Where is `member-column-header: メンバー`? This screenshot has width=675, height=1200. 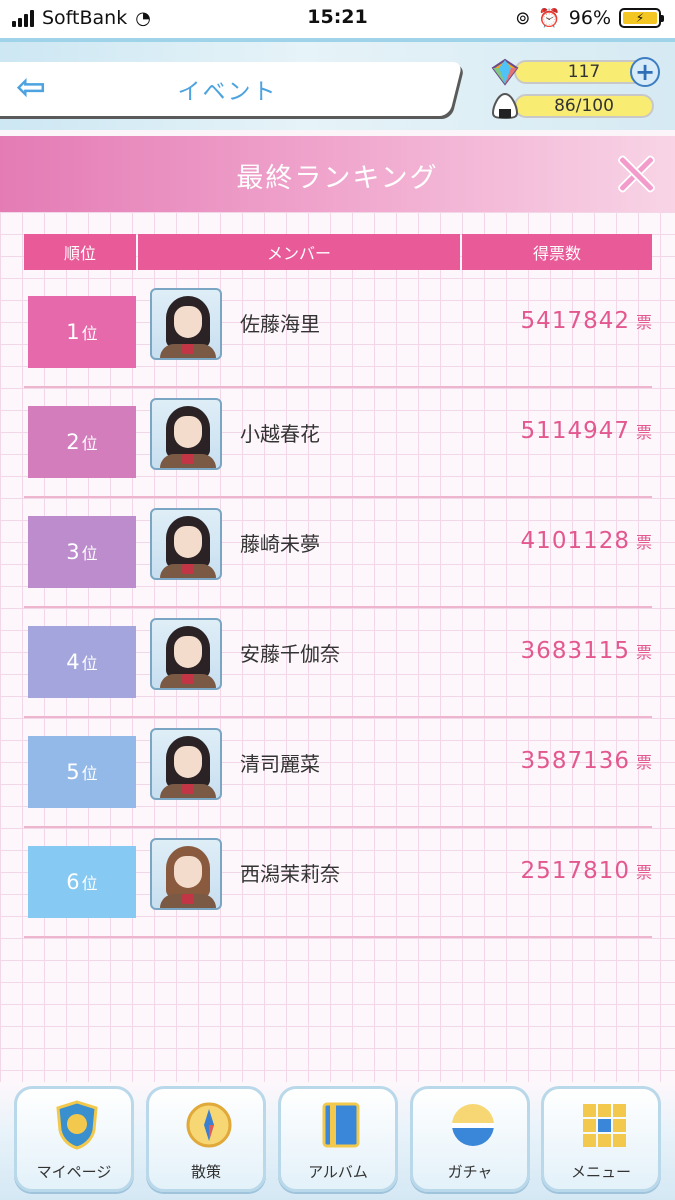
member-column-header: メンバー is located at coordinates (299, 252).